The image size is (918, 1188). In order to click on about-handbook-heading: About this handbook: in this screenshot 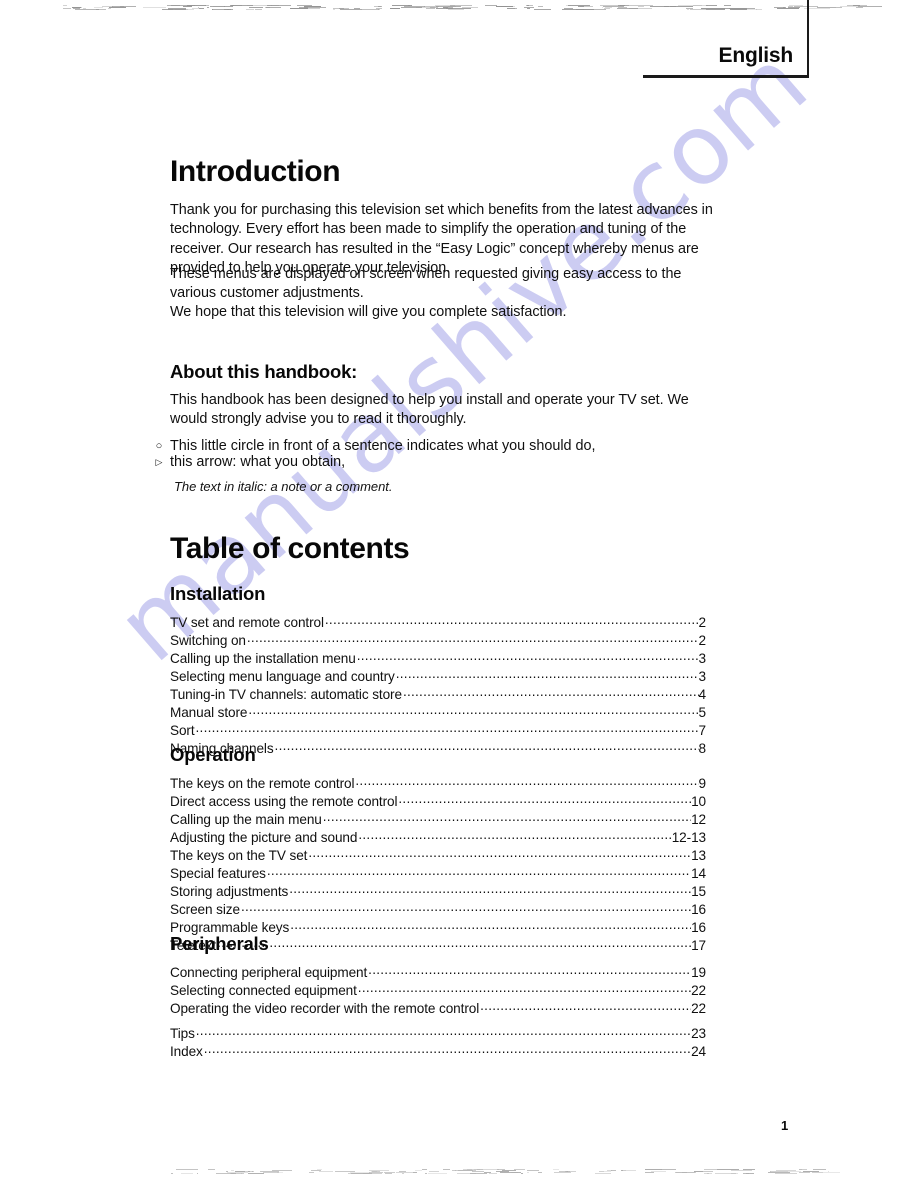, I will do `click(264, 371)`.